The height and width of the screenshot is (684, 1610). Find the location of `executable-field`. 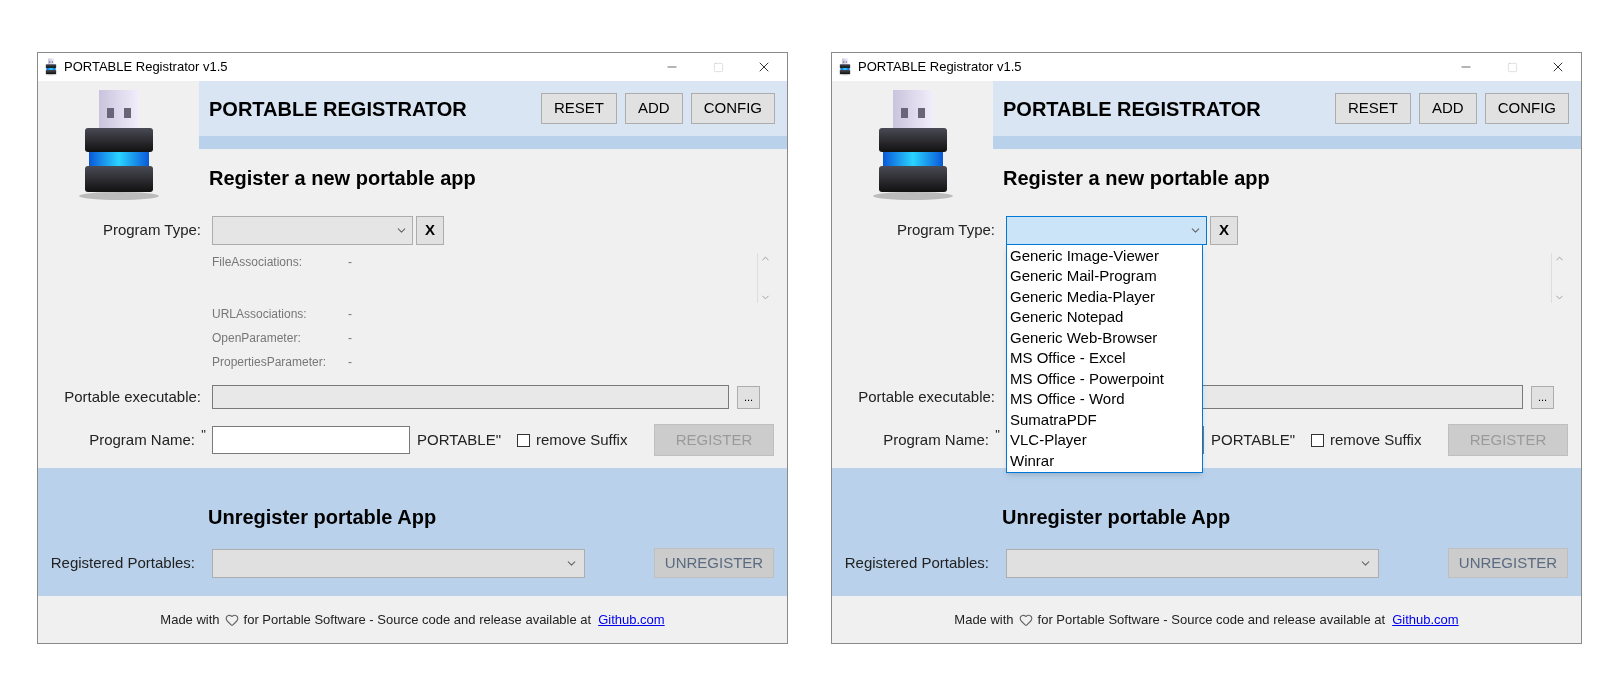

executable-field is located at coordinates (470, 397).